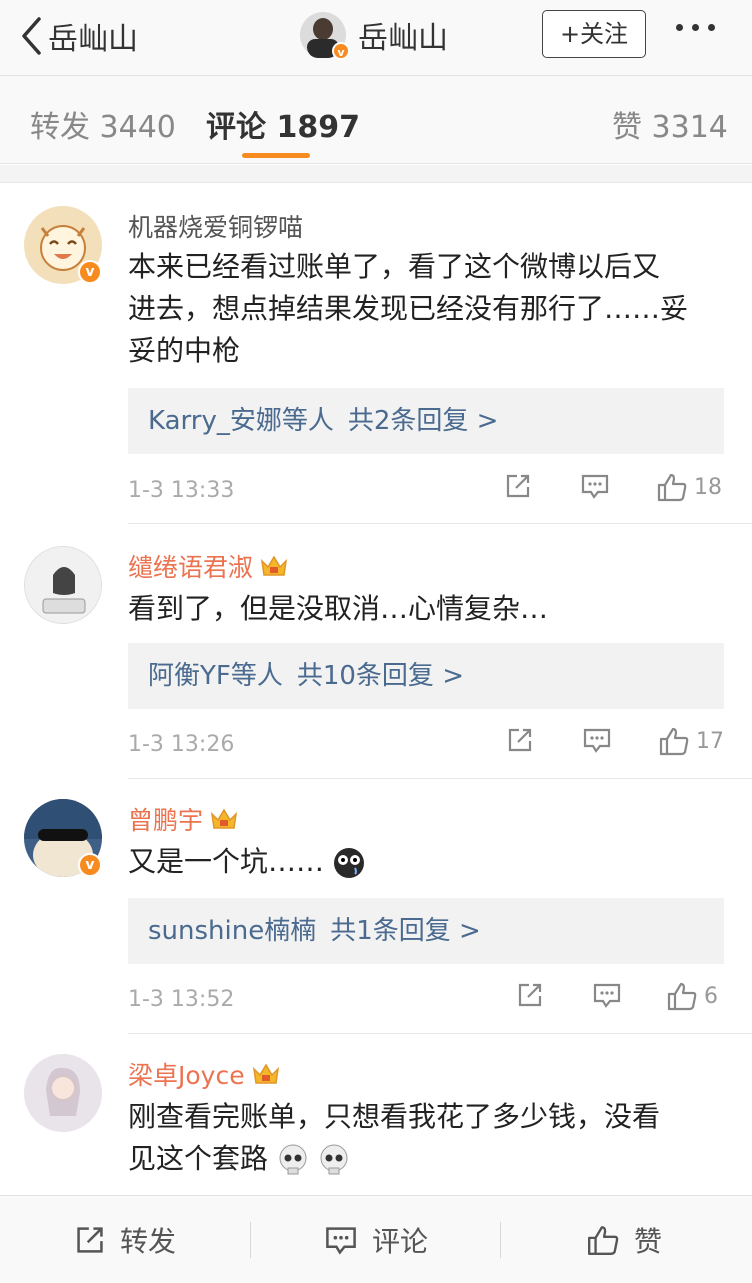  What do you see at coordinates (181, 999) in the screenshot?
I see `timestamp: 1-3 13:52` at bounding box center [181, 999].